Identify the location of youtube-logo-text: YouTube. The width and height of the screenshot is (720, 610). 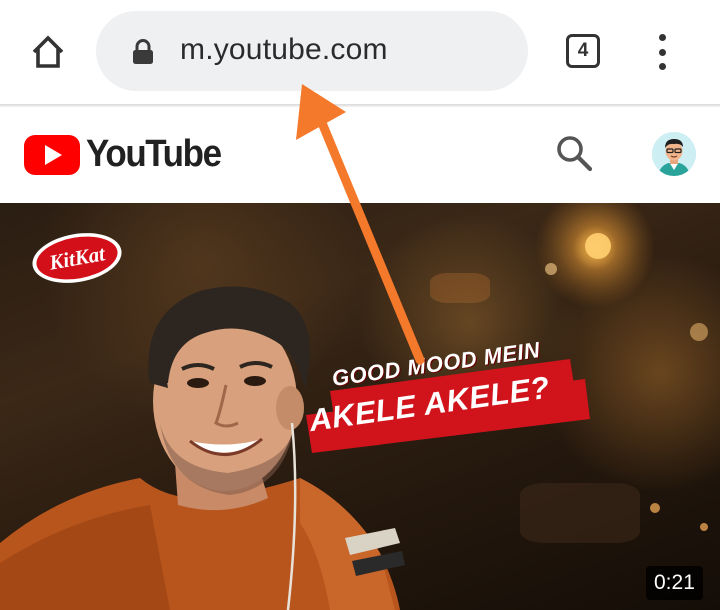
(154, 154).